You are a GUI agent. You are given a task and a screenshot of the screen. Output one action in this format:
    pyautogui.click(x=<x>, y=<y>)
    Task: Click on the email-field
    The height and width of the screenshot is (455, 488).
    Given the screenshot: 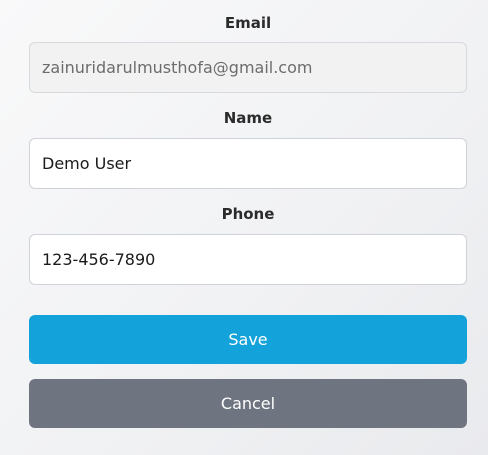 What is the action you would take?
    pyautogui.click(x=248, y=67)
    